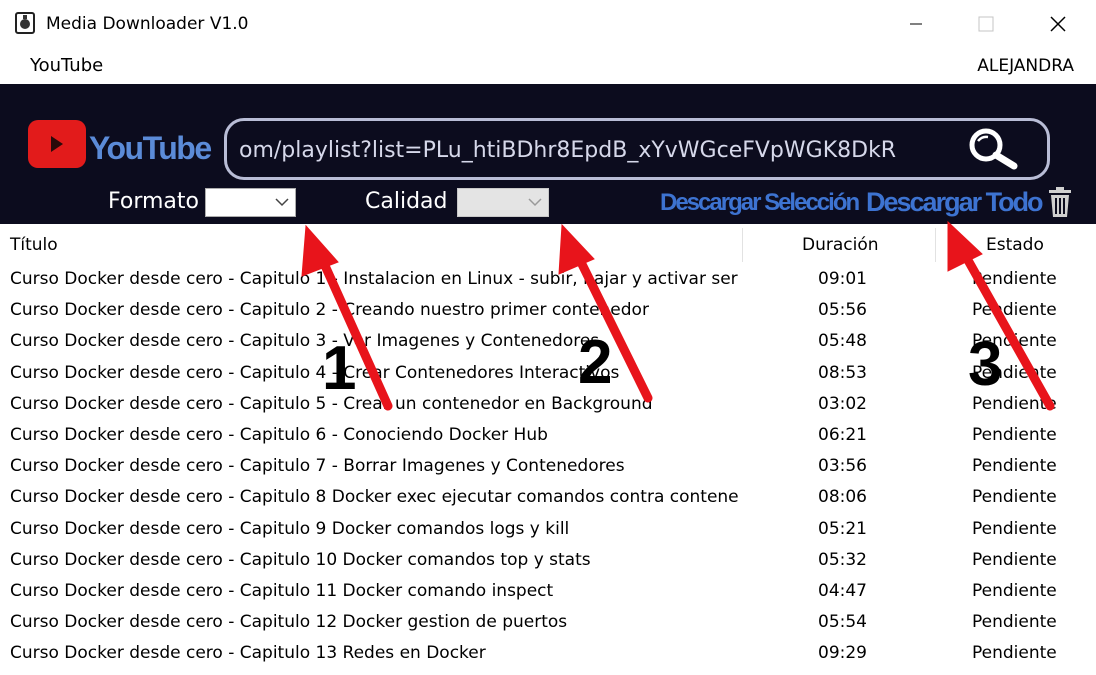  What do you see at coordinates (955, 202) in the screenshot?
I see `download-all-button: Descargar Todo` at bounding box center [955, 202].